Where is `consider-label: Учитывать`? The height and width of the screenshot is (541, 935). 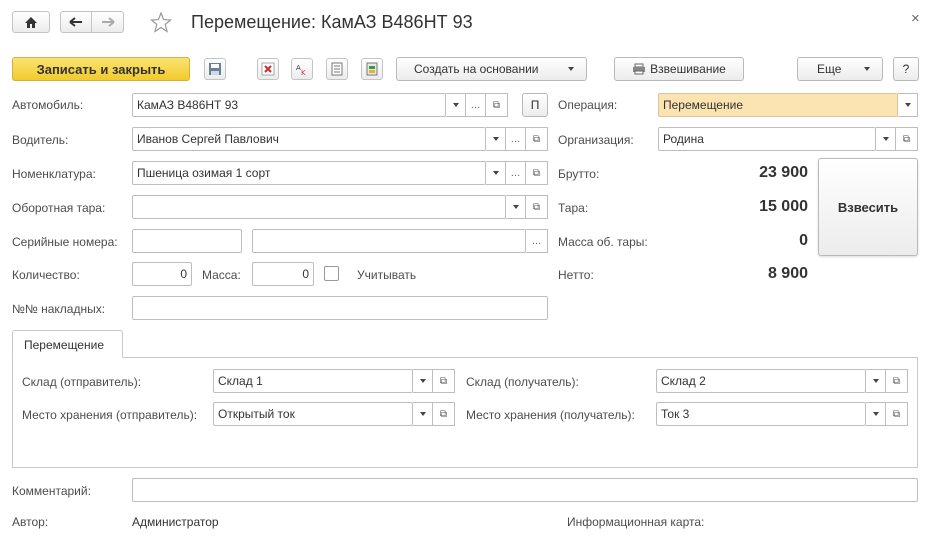
consider-label: Учитывать is located at coordinates (387, 275).